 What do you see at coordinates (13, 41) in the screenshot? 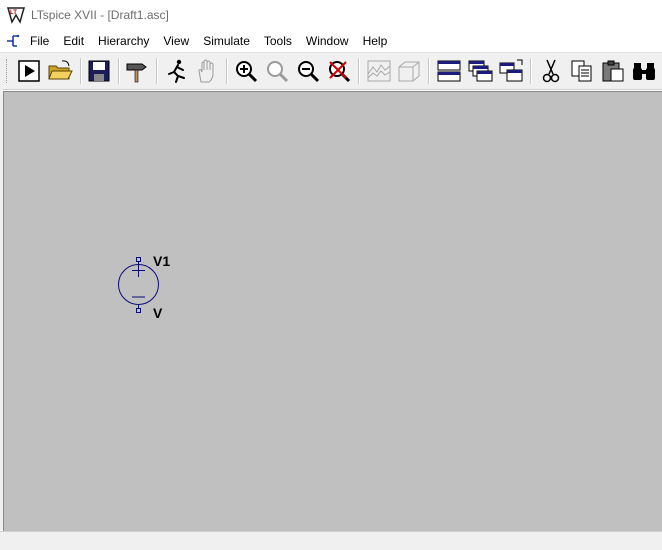
I see `schematic-system-icon` at bounding box center [13, 41].